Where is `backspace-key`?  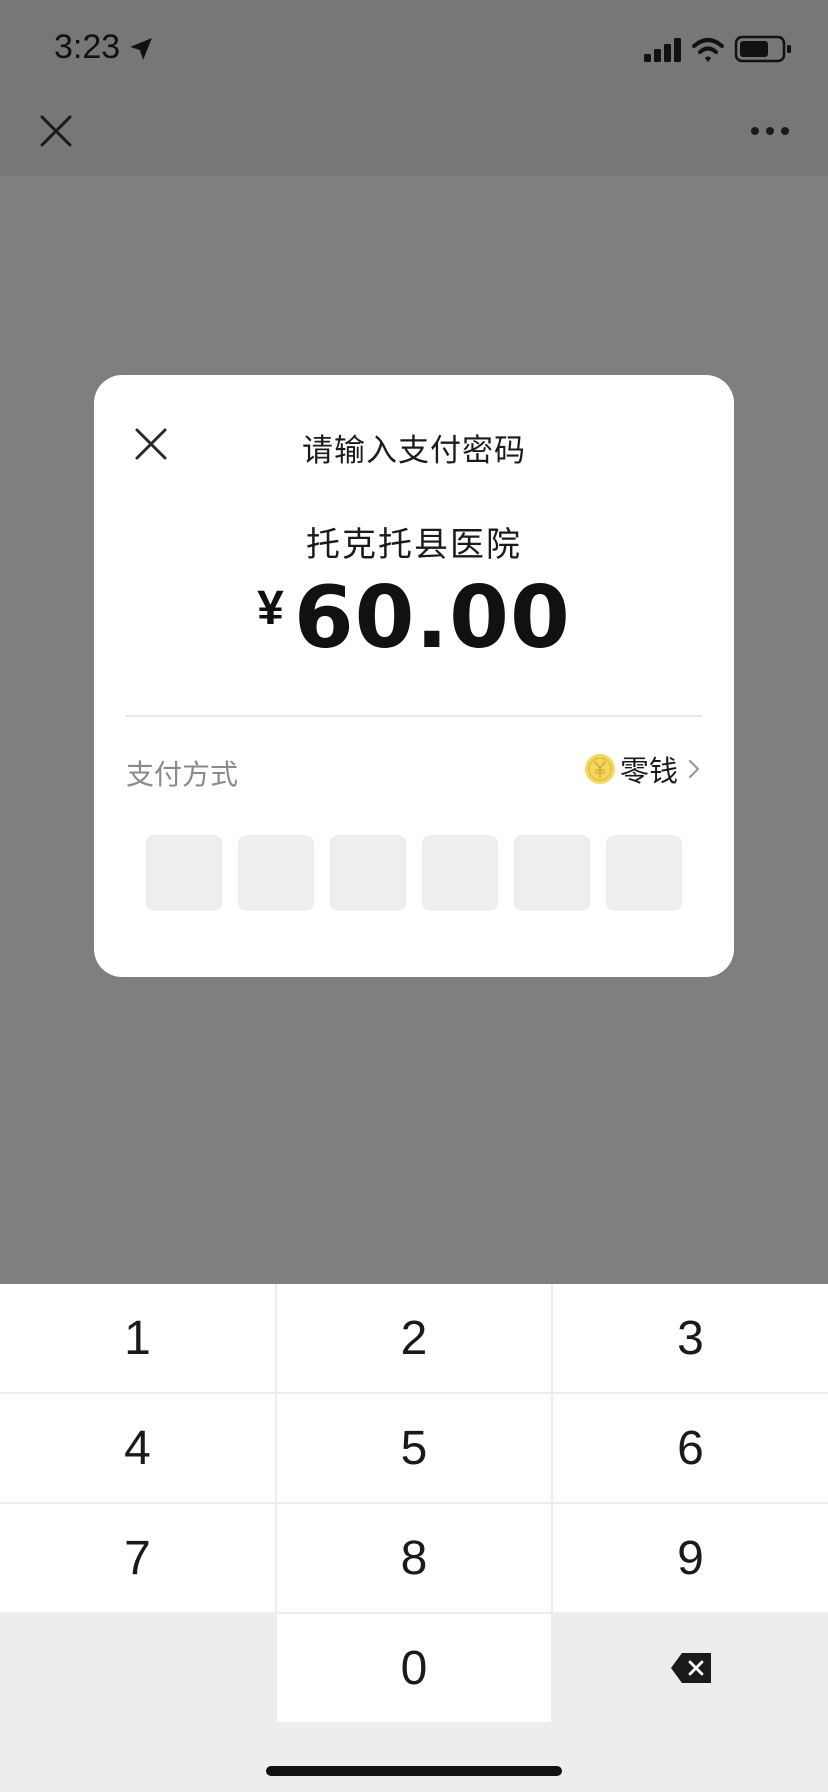
backspace-key is located at coordinates (690, 1668).